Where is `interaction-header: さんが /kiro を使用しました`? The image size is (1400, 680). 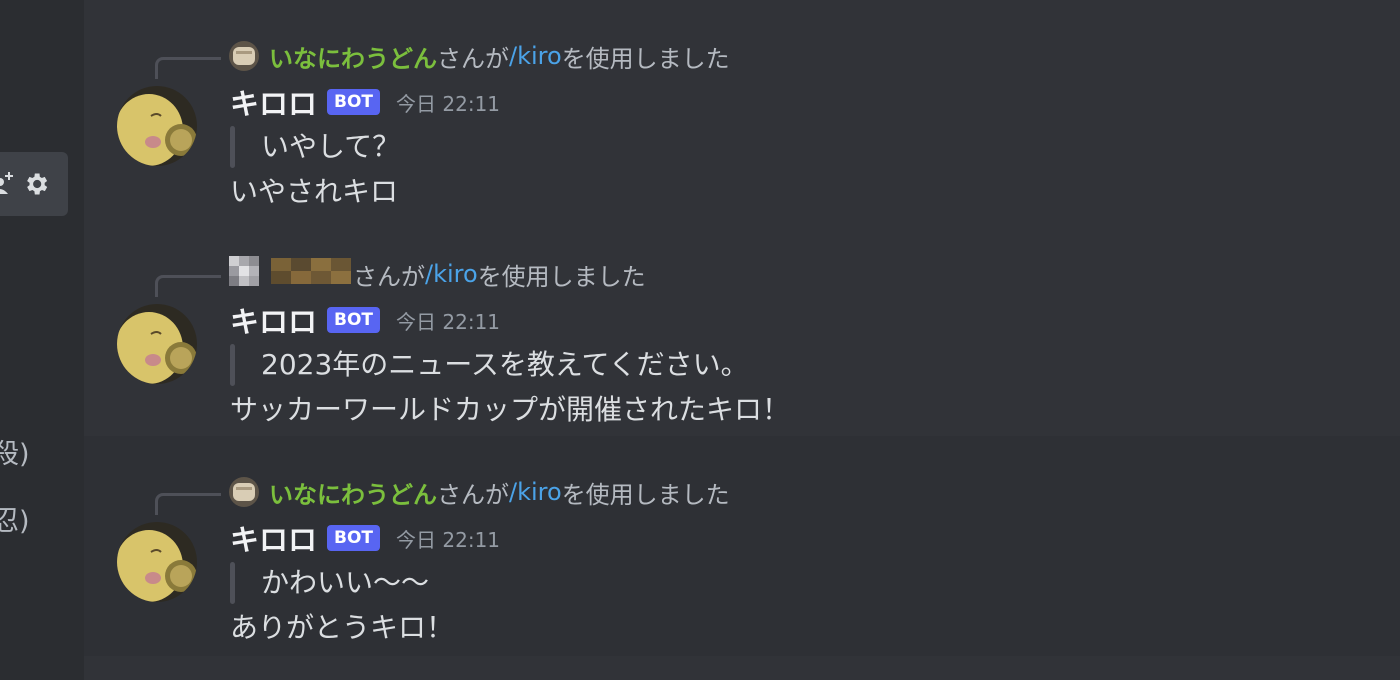
interaction-header: さんが /kiro を使用しました is located at coordinates (437, 274).